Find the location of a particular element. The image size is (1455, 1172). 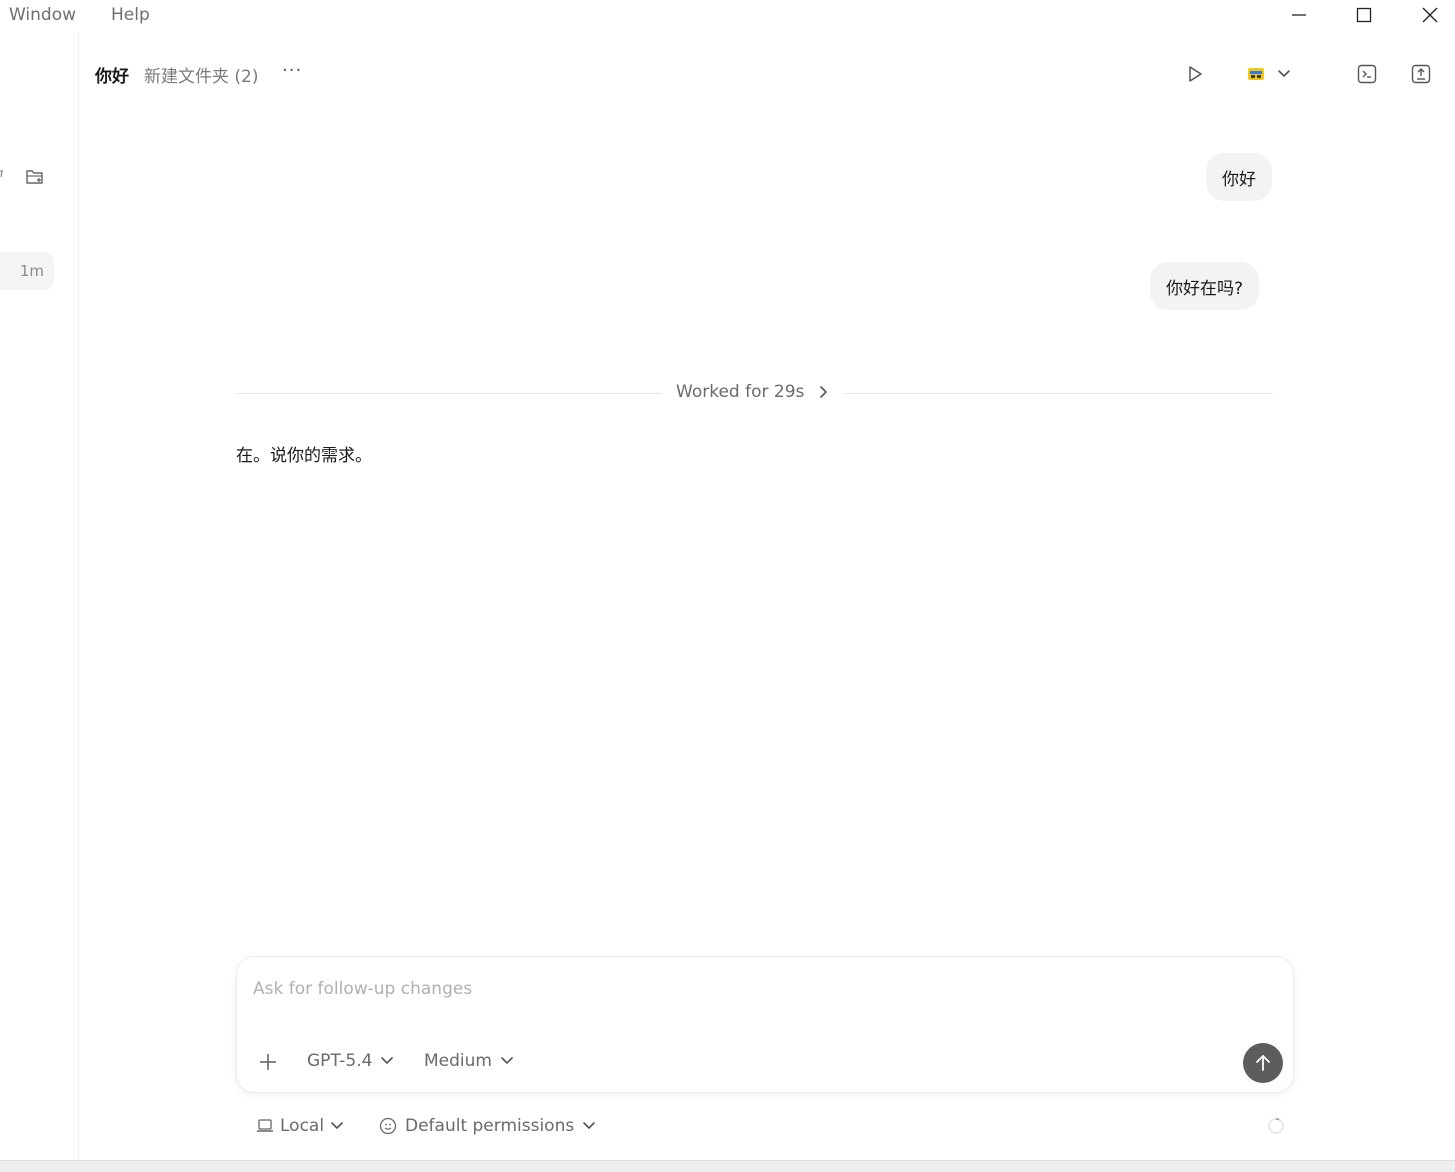

laptop-icon is located at coordinates (265, 1126).